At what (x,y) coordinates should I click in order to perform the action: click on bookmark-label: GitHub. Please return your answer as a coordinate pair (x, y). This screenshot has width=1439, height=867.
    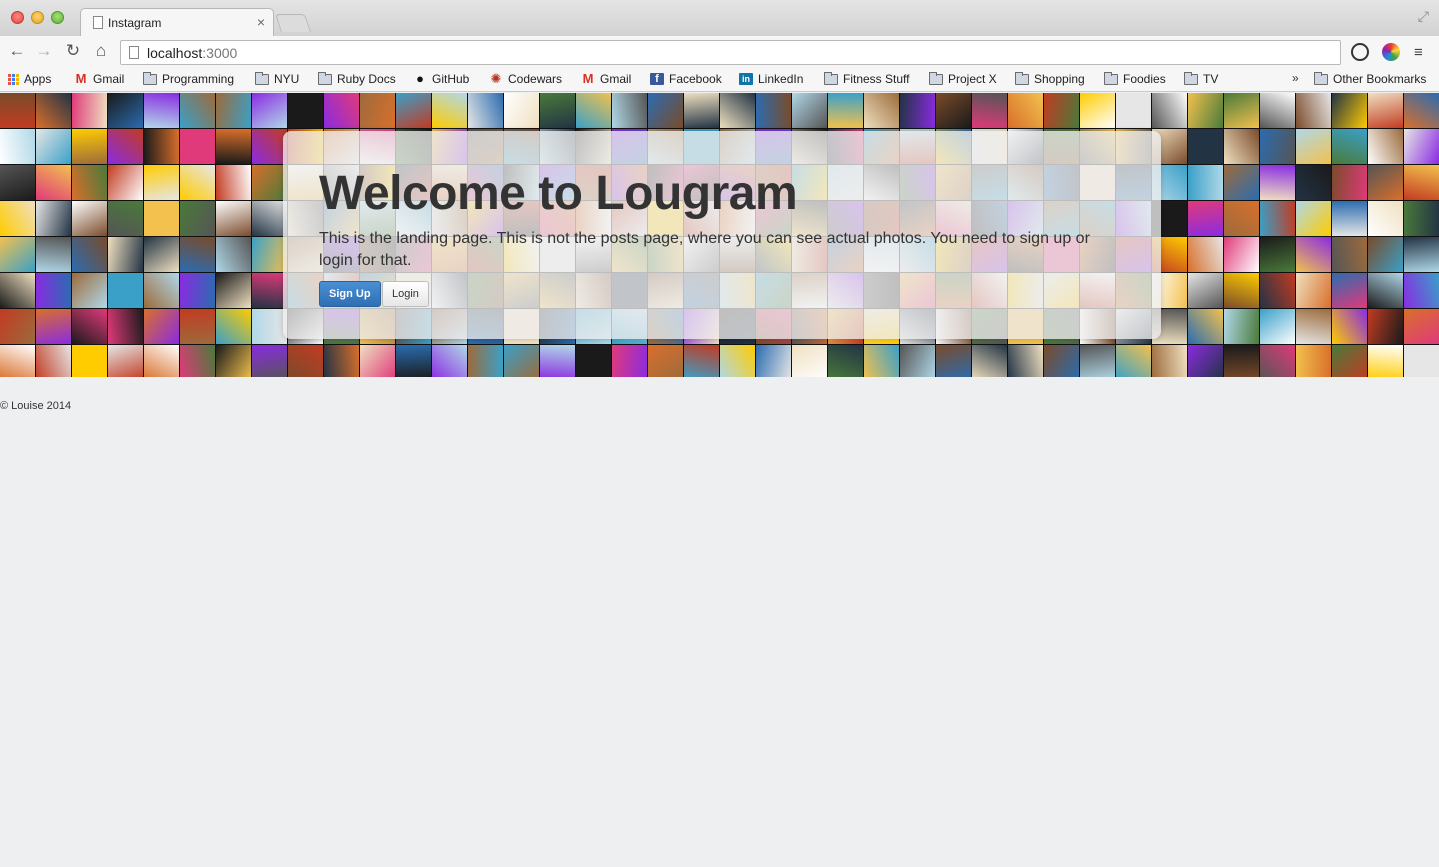
    Looking at the image, I should click on (451, 79).